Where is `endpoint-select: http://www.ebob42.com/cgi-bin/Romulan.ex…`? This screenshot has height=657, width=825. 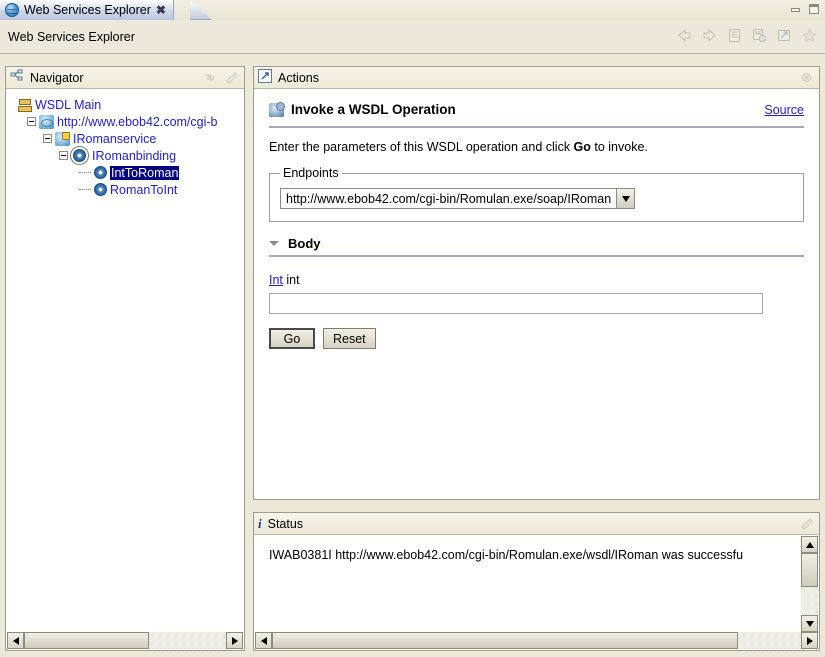 endpoint-select: http://www.ebob42.com/cgi-bin/Romulan.ex… is located at coordinates (458, 198).